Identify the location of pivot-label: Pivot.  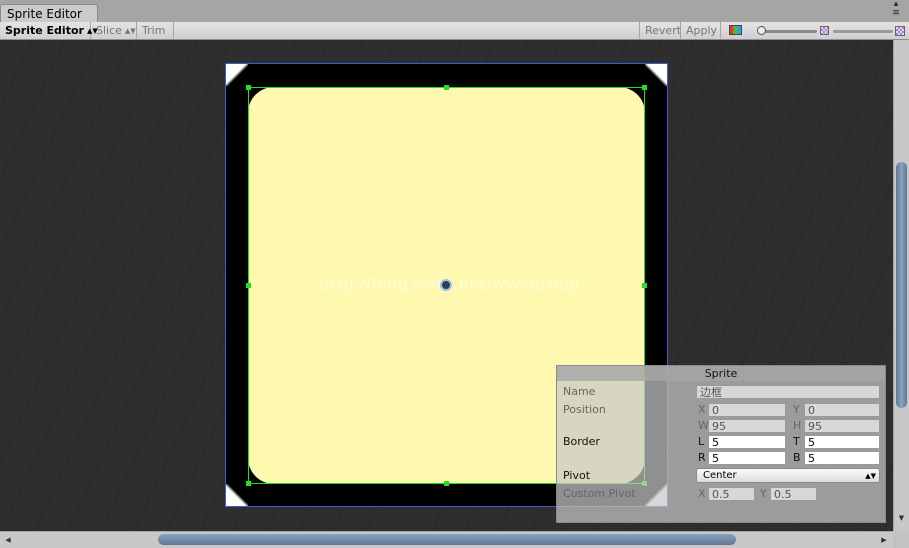
(577, 475).